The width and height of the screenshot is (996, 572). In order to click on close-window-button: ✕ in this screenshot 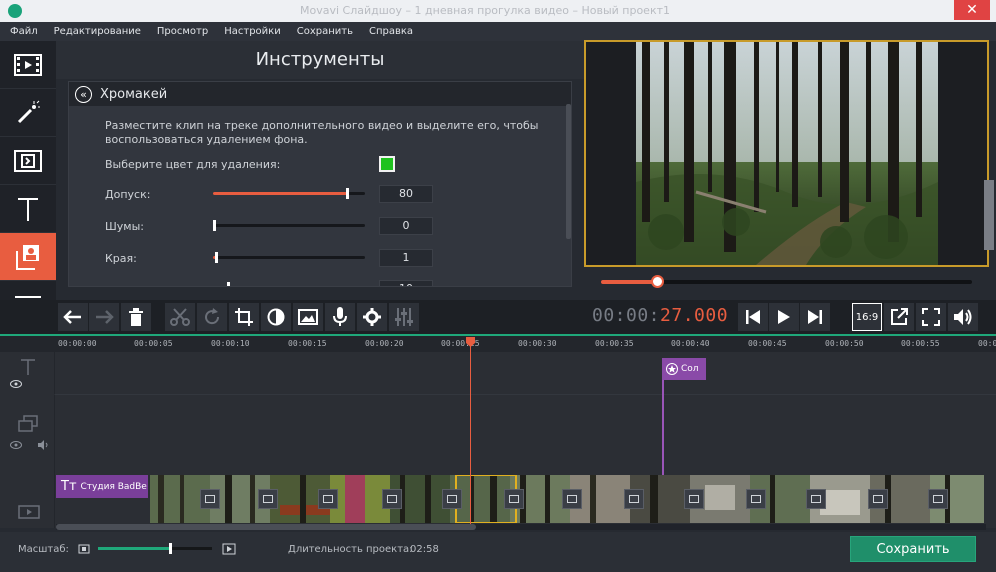, I will do `click(972, 10)`.